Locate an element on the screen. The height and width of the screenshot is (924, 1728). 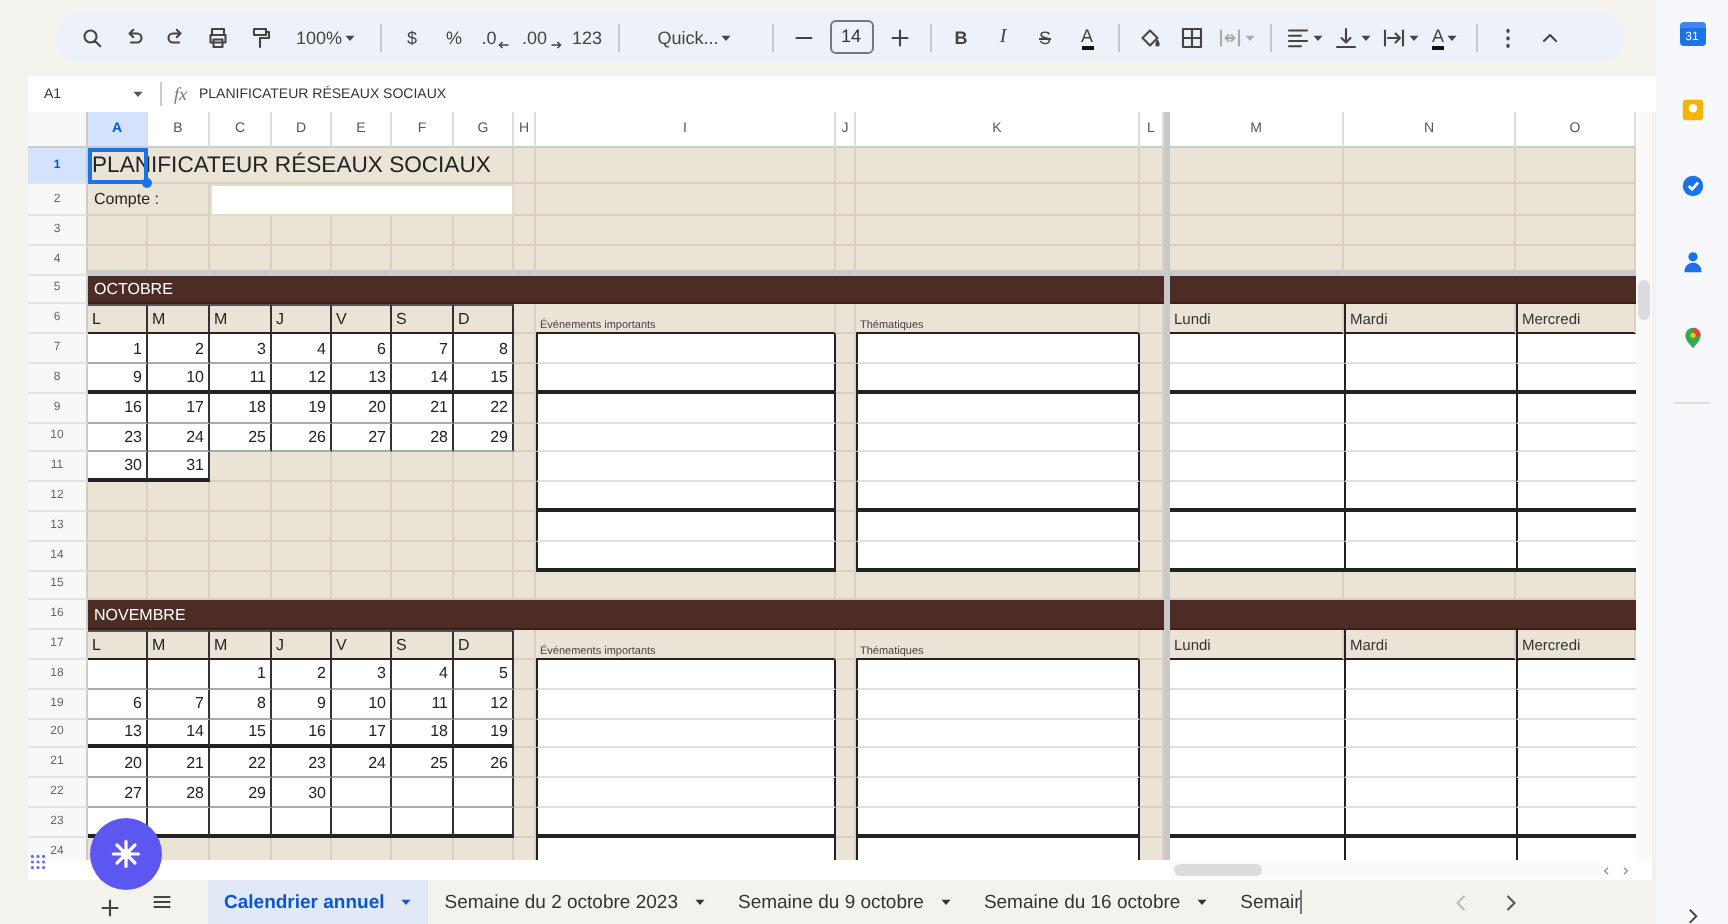
day-cell: 18 is located at coordinates (241, 408).